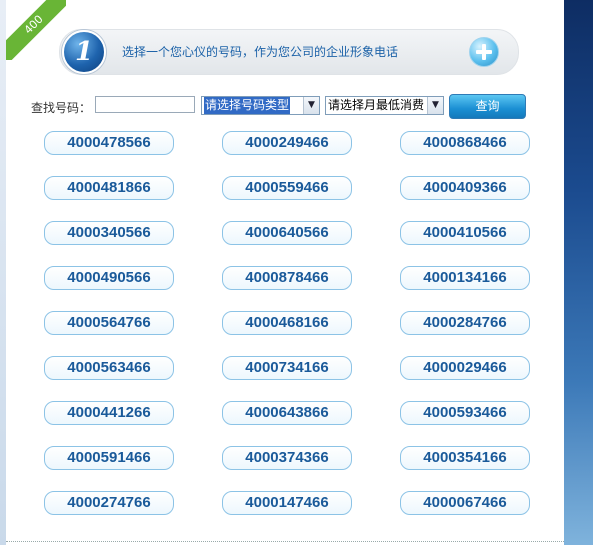  I want to click on phone-number-button: 4000354166, so click(465, 458).